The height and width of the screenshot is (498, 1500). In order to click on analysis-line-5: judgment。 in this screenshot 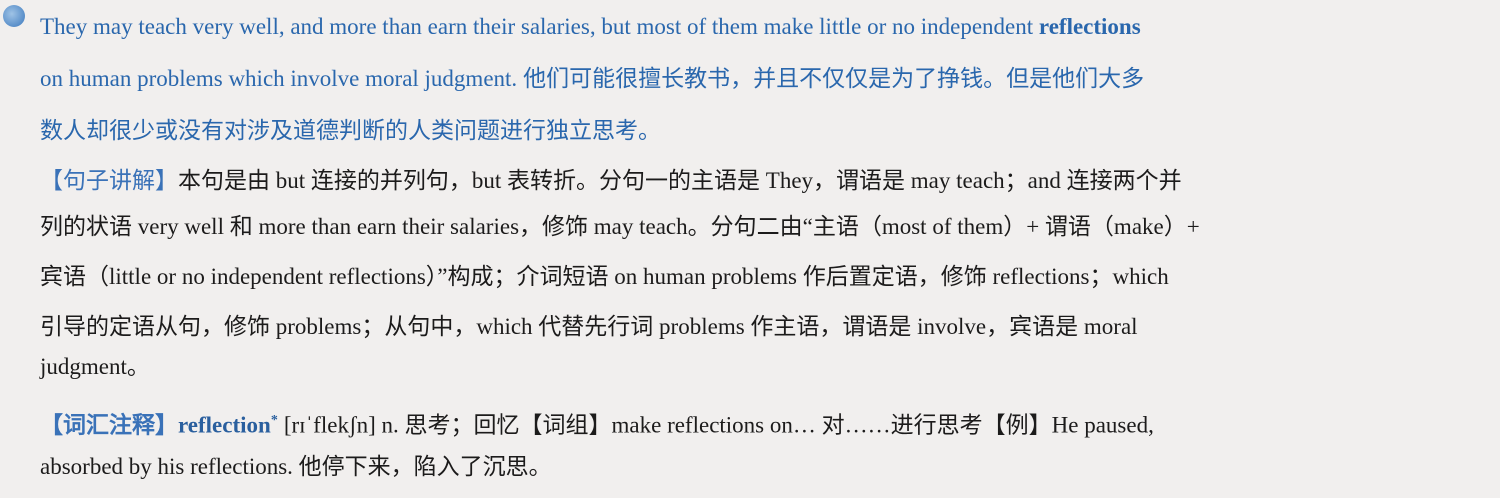, I will do `click(95, 367)`.